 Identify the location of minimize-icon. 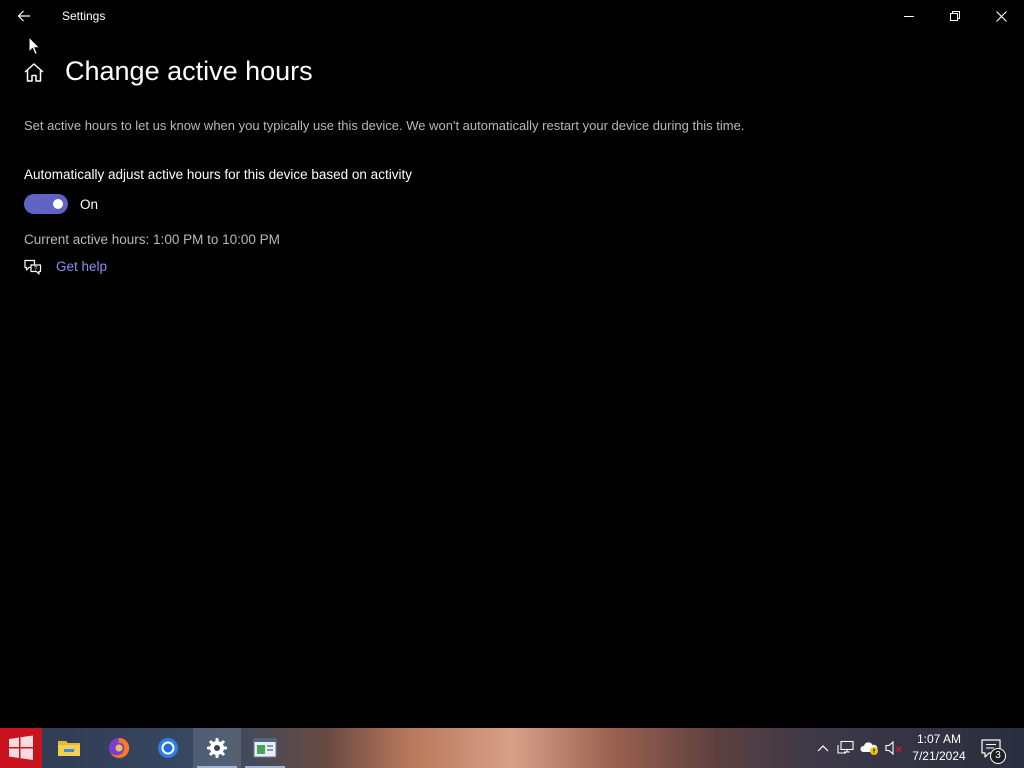
(909, 16).